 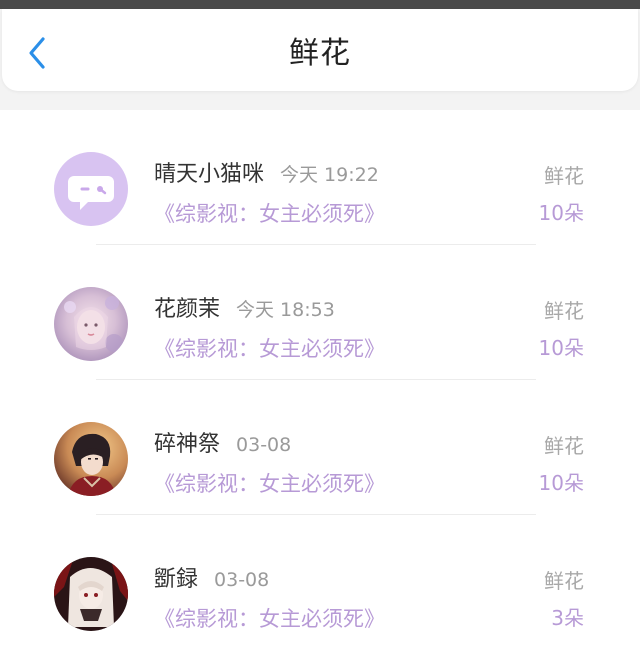 What do you see at coordinates (266, 172) in the screenshot?
I see `name-line: 晴天小猫咪 今天 19:22` at bounding box center [266, 172].